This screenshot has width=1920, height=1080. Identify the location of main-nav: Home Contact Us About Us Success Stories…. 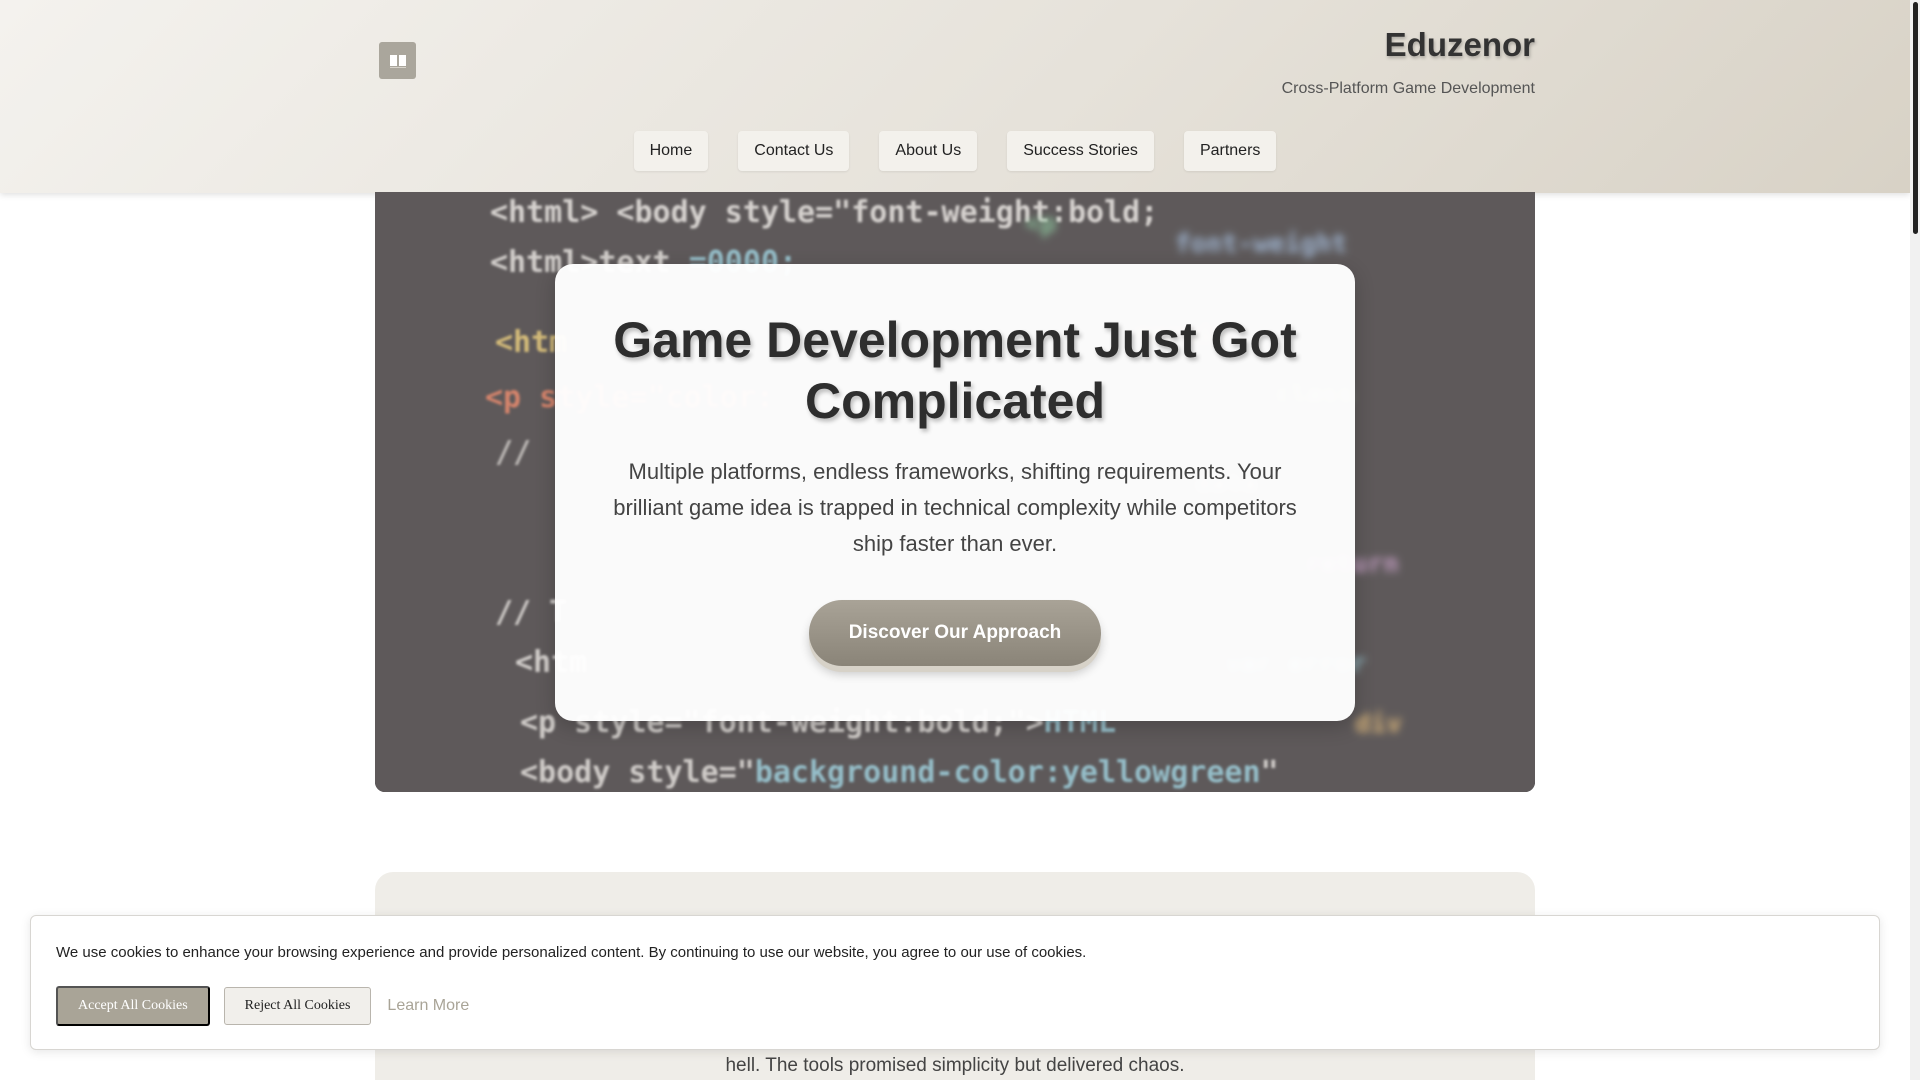
(955, 151).